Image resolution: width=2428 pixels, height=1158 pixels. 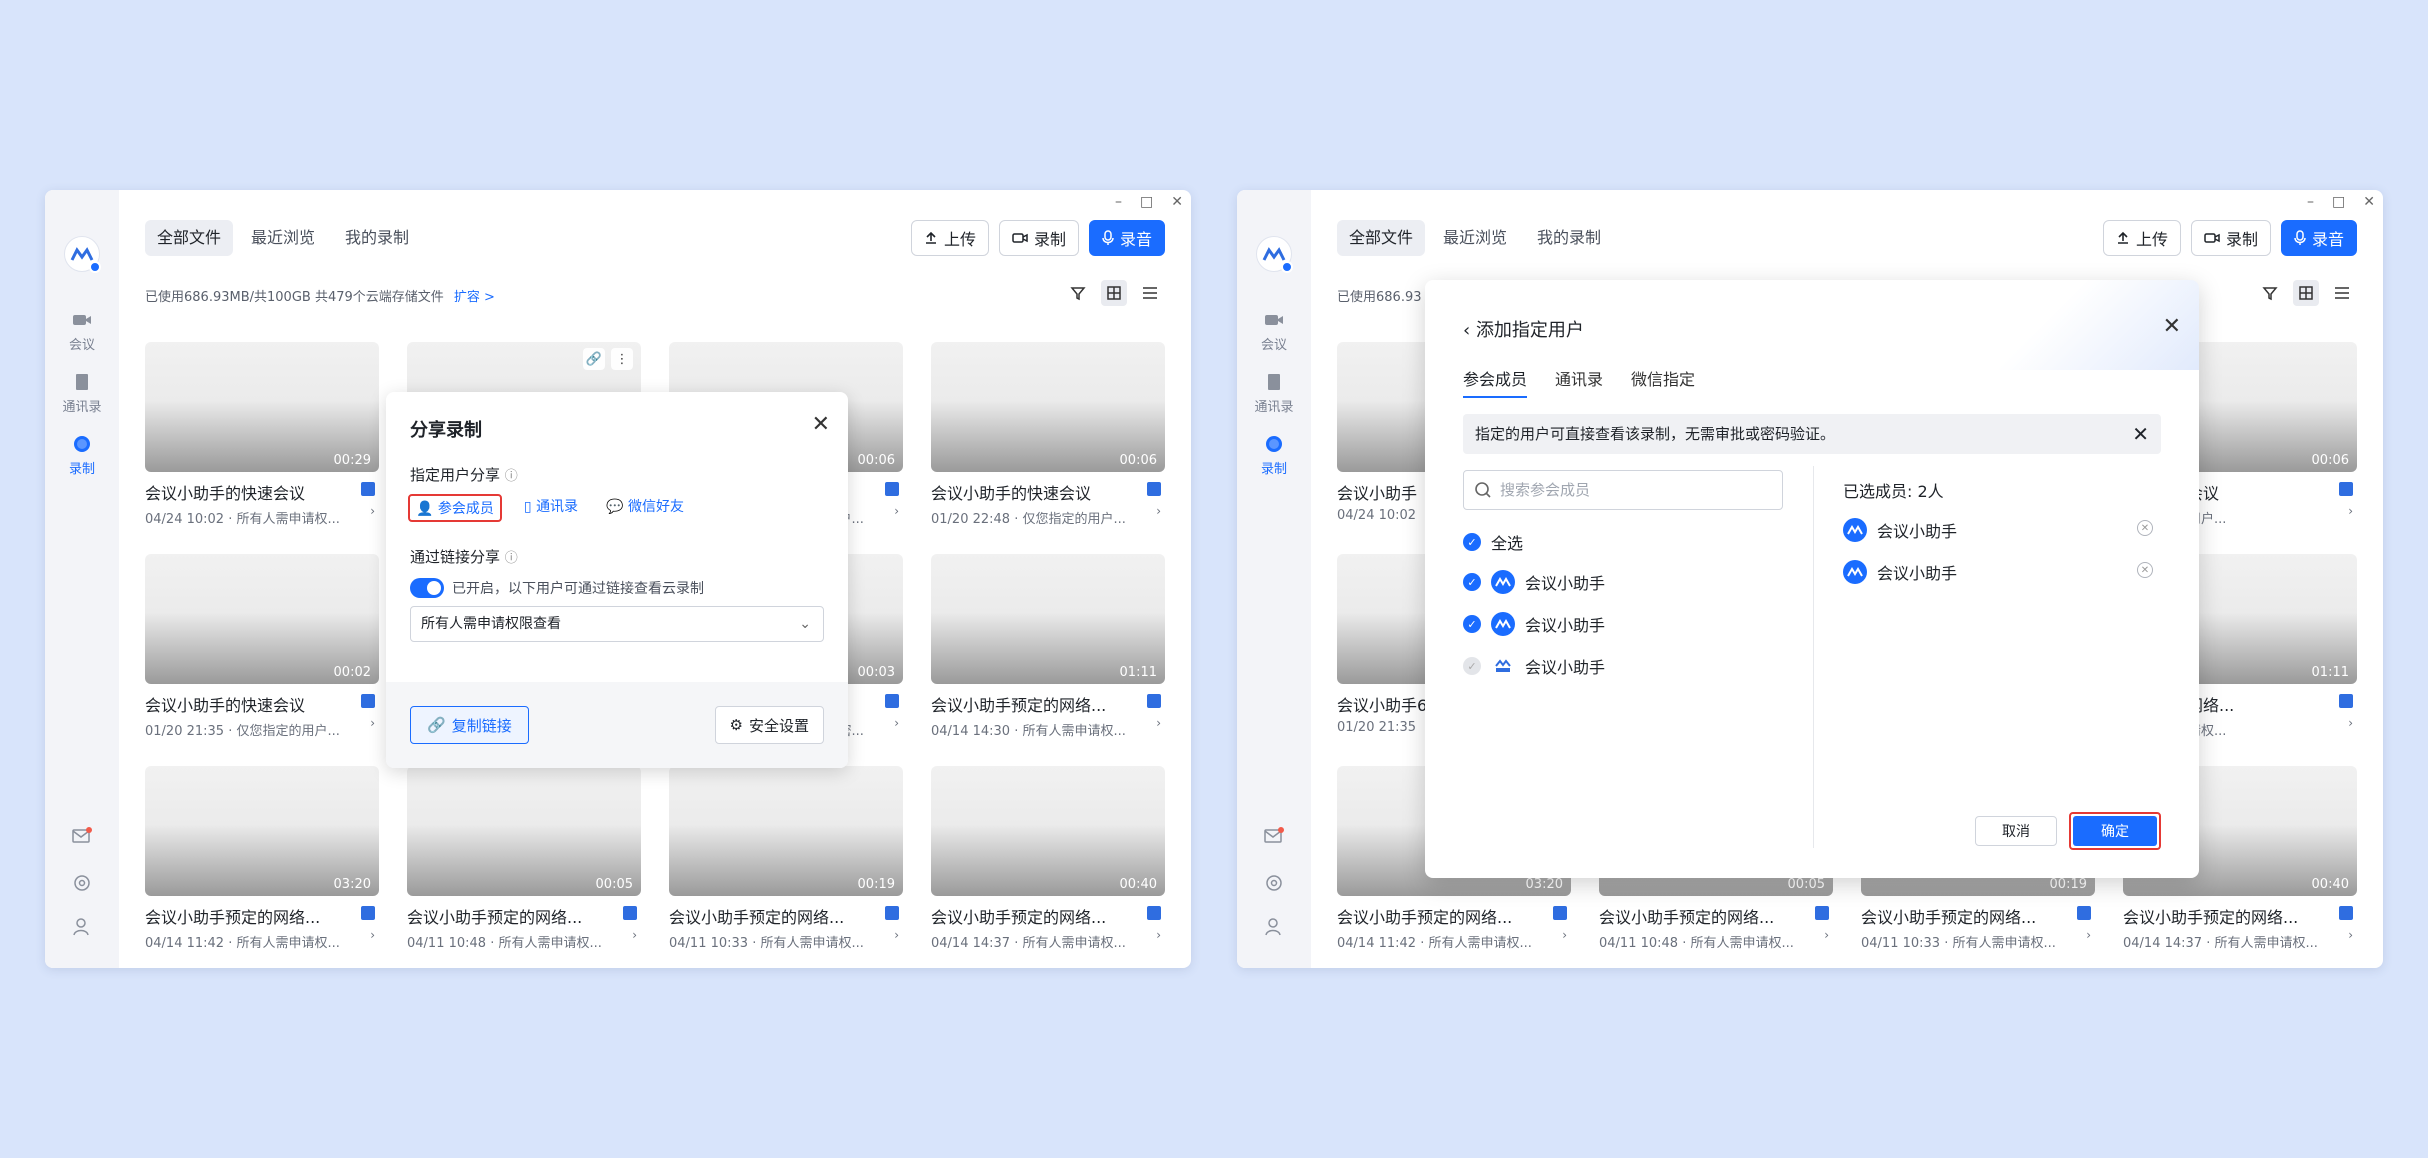 I want to click on recording-thumbnail: 00:19, so click(x=786, y=831).